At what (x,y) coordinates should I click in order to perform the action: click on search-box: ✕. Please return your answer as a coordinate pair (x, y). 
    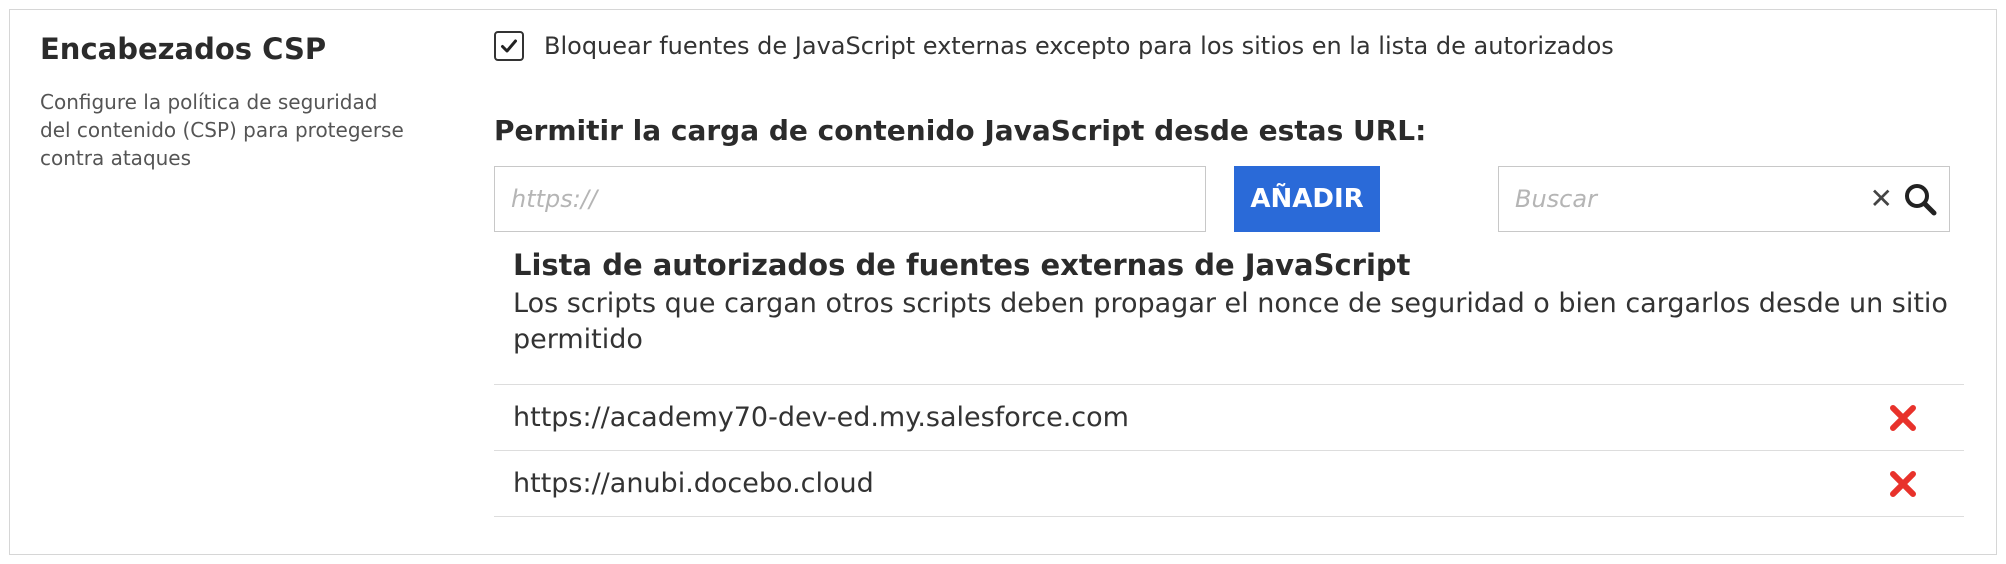
    Looking at the image, I should click on (1724, 199).